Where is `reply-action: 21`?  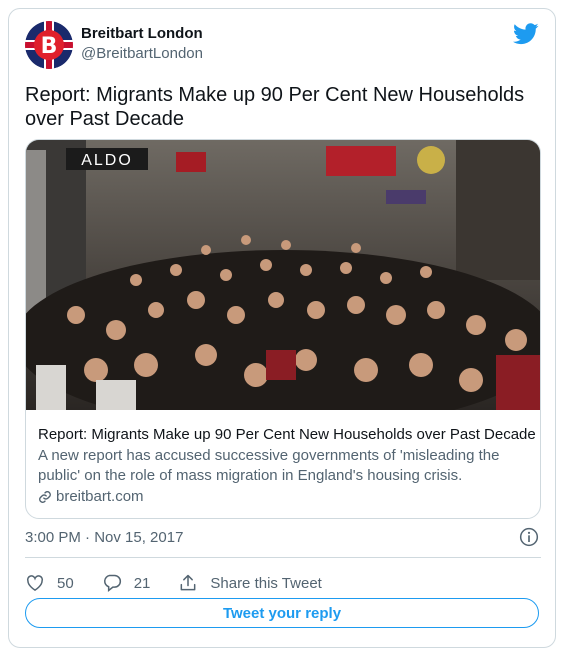 reply-action: 21 is located at coordinates (126, 583).